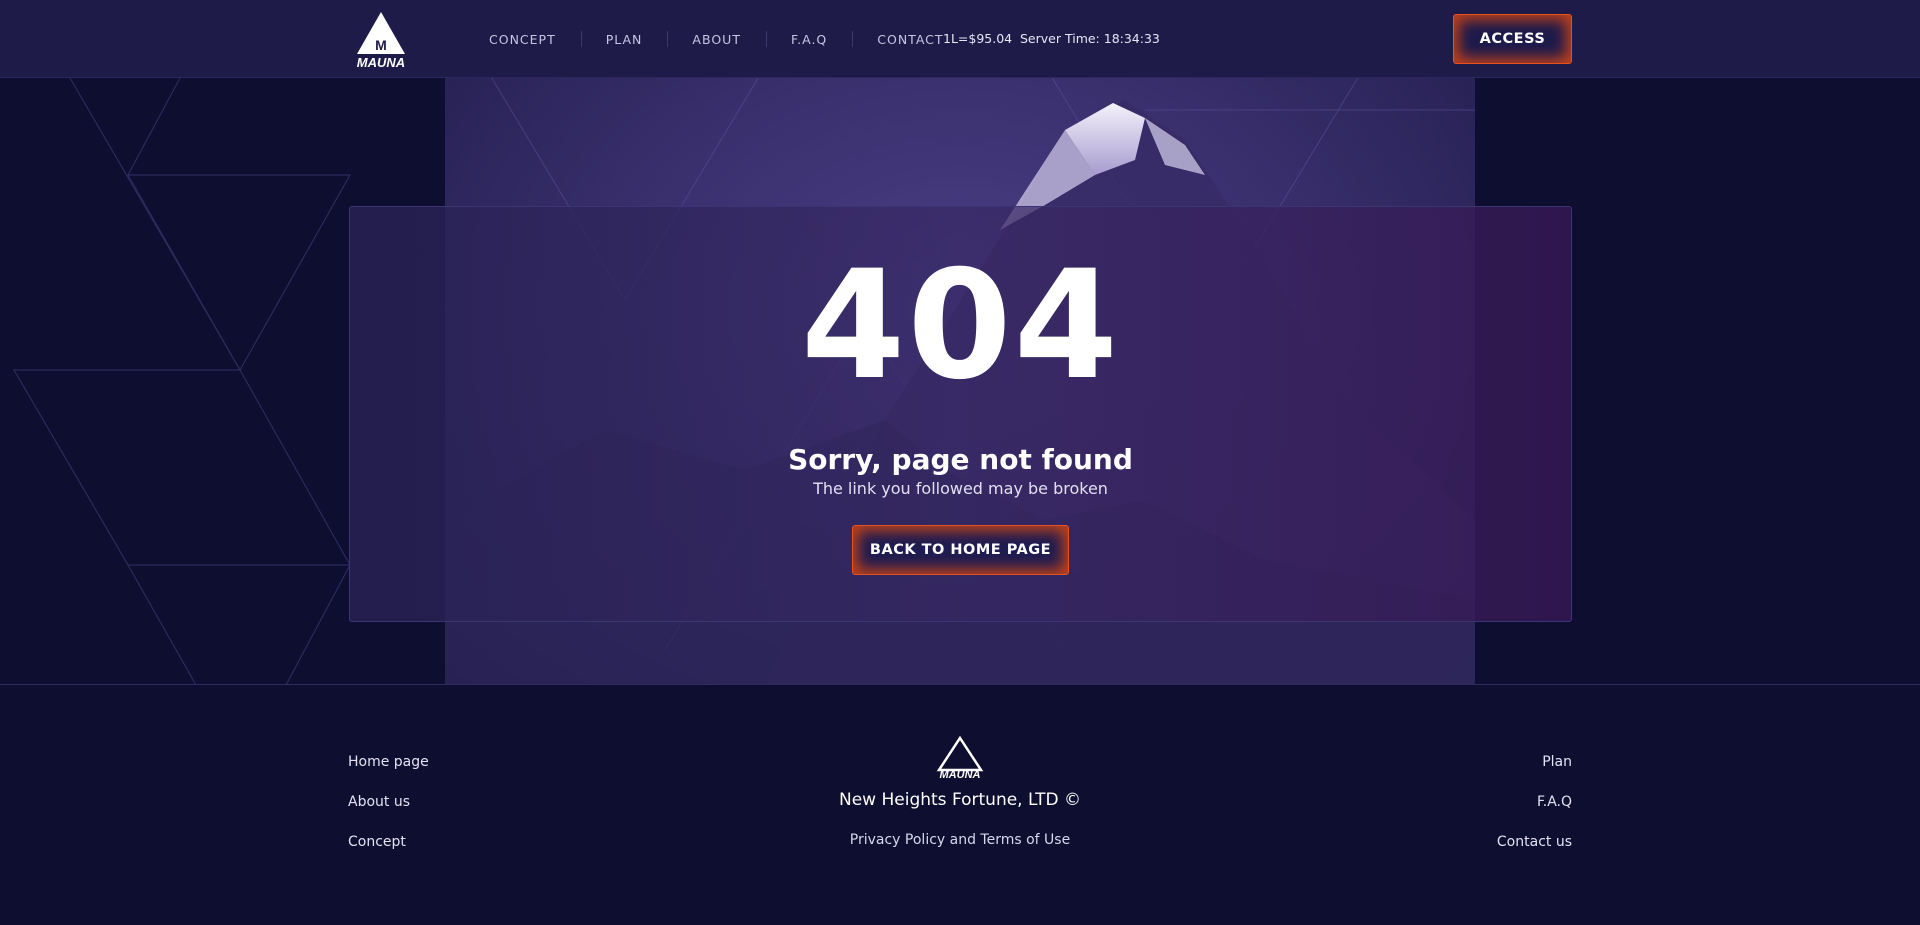 The image size is (1920, 925). I want to click on nav-faq: F.A.Q, so click(808, 39).